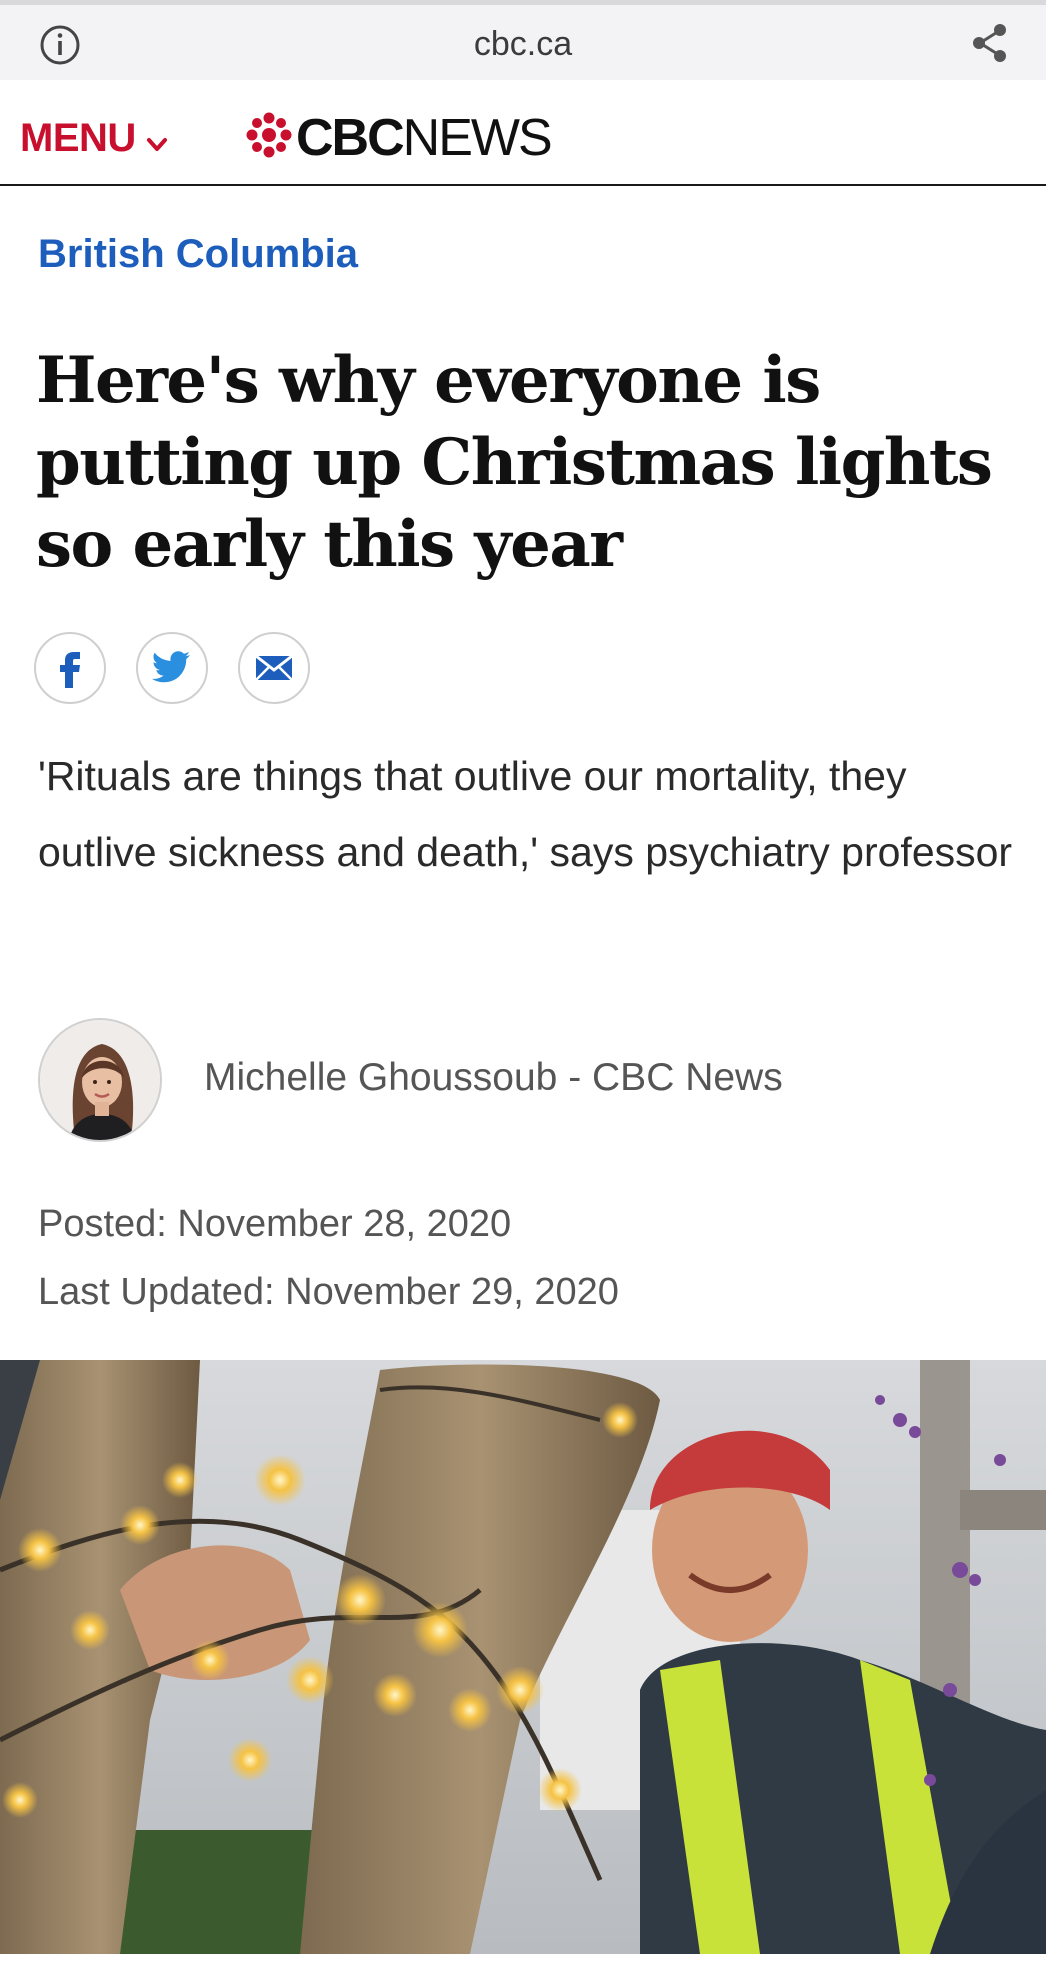  I want to click on updated-date: Last Updated: November 29, 2020, so click(328, 1292).